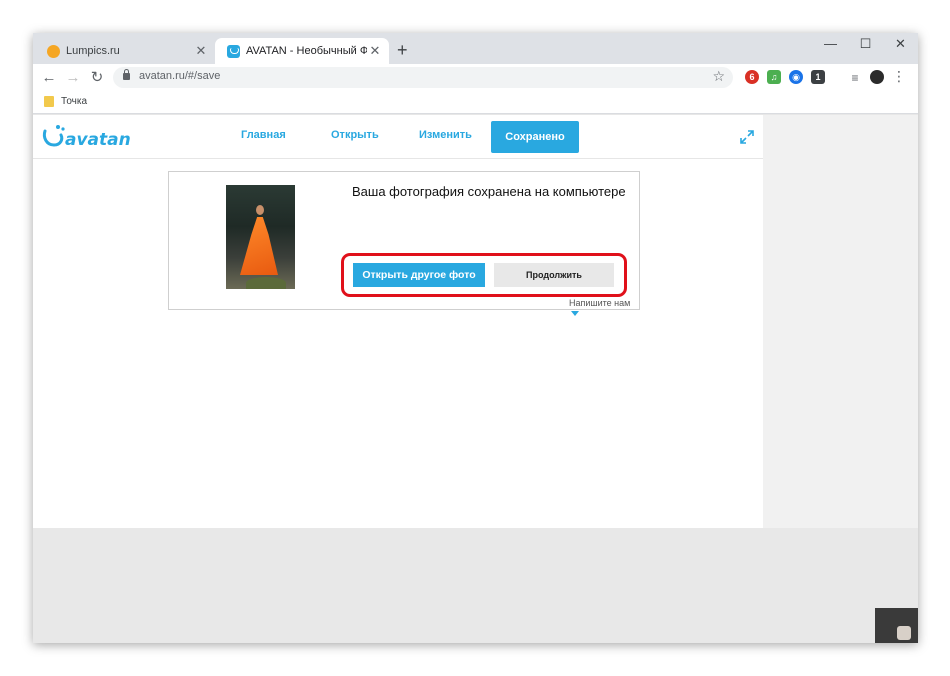 Image resolution: width=950 pixels, height=676 pixels. Describe the element at coordinates (554, 275) in the screenshot. I see `continue-button: Продолжить` at that location.